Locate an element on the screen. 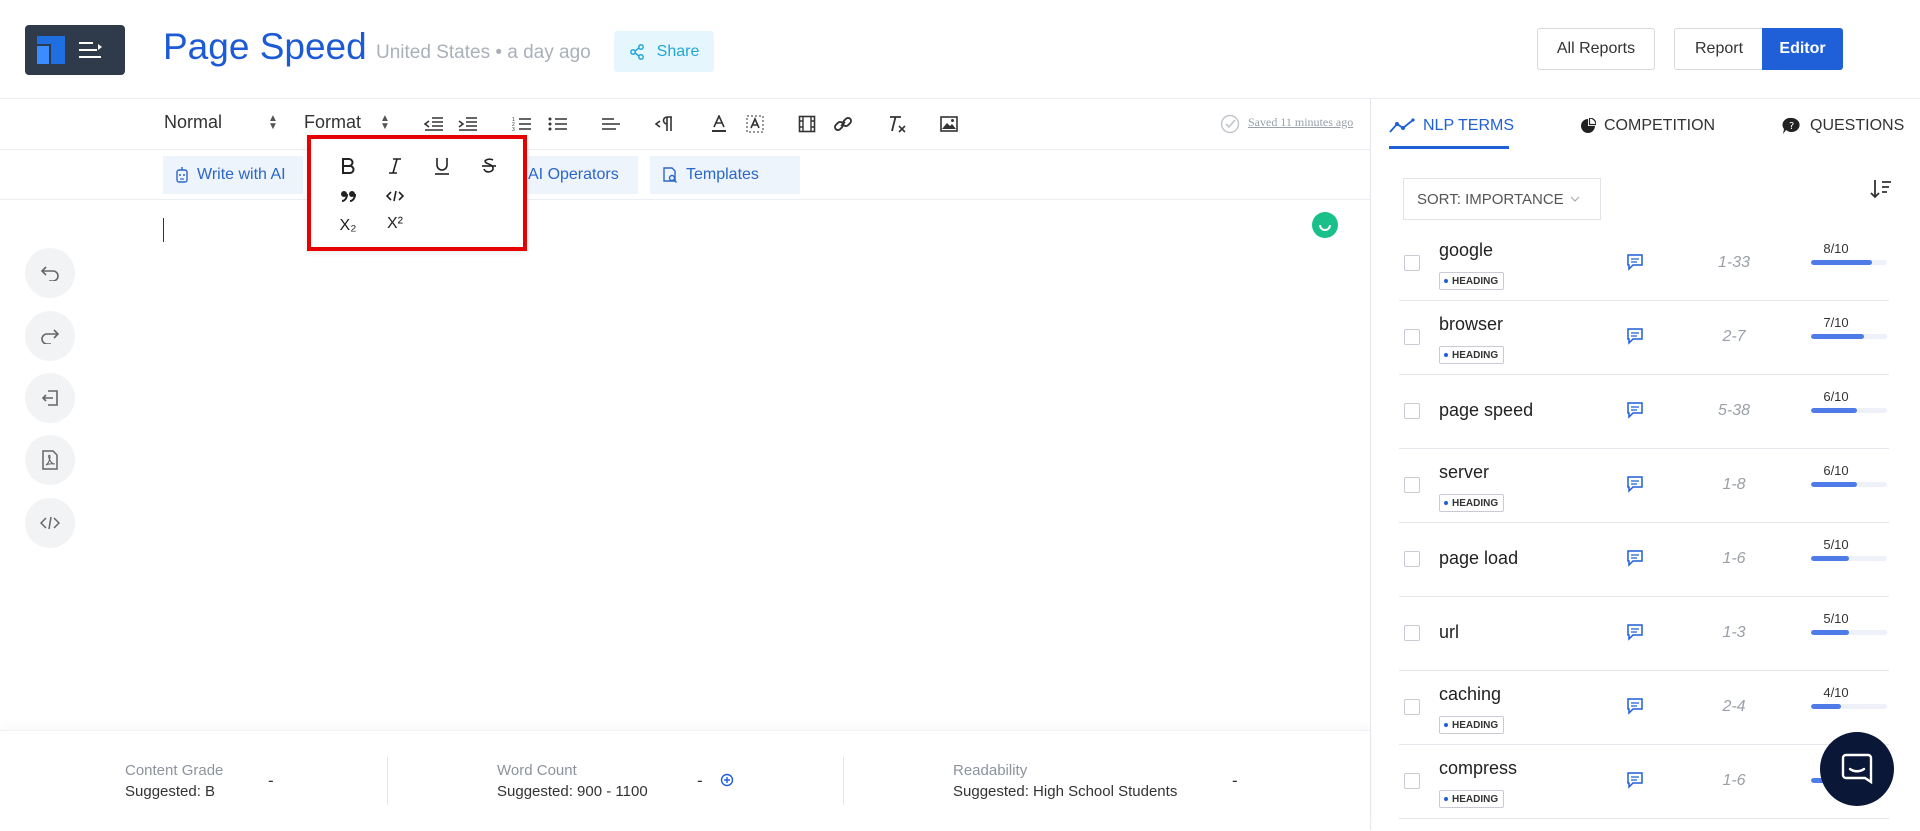 The image size is (1920, 831). all-reports-button: All Reports is located at coordinates (1596, 49).